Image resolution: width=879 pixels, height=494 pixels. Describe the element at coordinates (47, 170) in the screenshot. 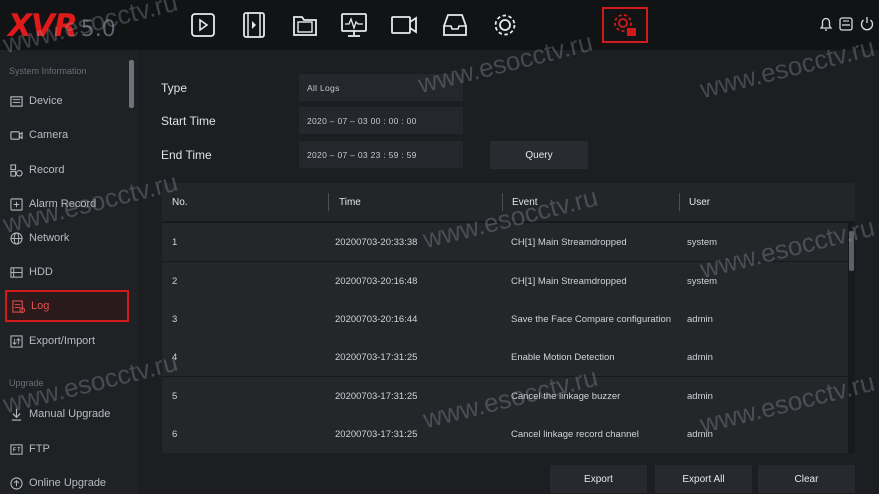

I see `sidebar-item-label: Record` at that location.